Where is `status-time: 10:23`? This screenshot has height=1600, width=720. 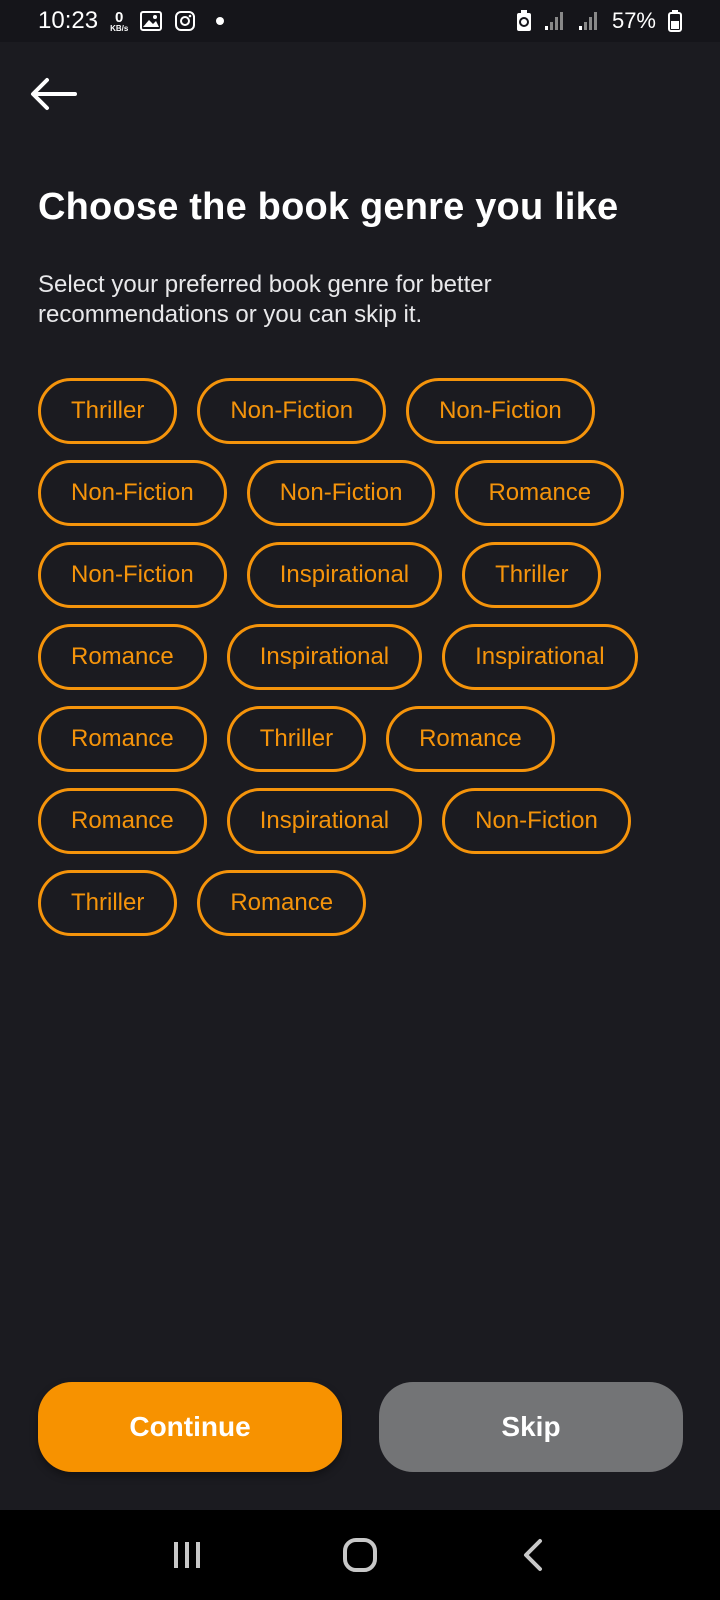 status-time: 10:23 is located at coordinates (68, 20).